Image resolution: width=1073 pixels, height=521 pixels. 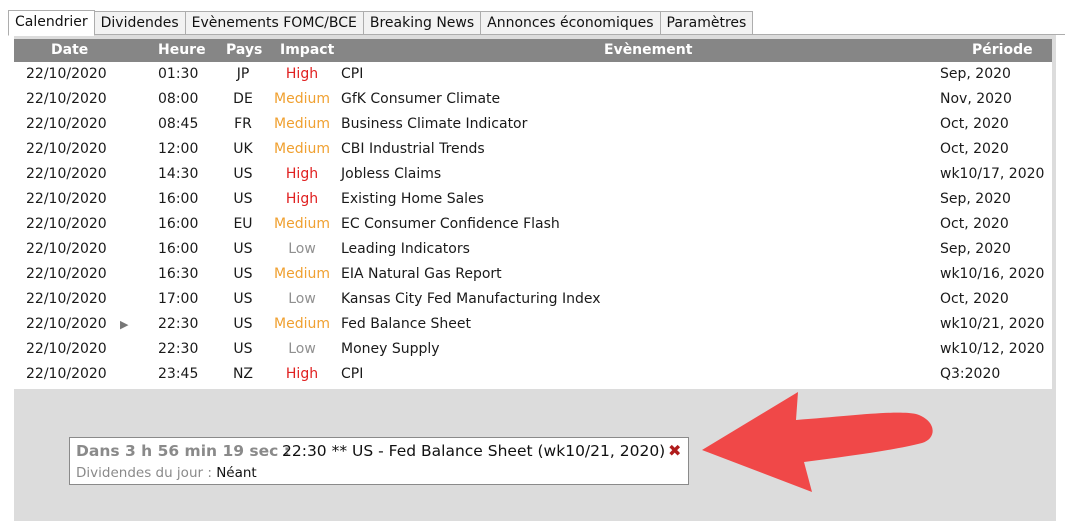 I want to click on cell-heure: 01:30, so click(x=178, y=74).